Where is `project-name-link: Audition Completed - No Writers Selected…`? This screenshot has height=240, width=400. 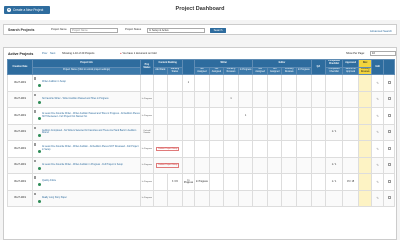
project-name-link: Audition Completed - No Writers Selected… is located at coordinates (91, 133).